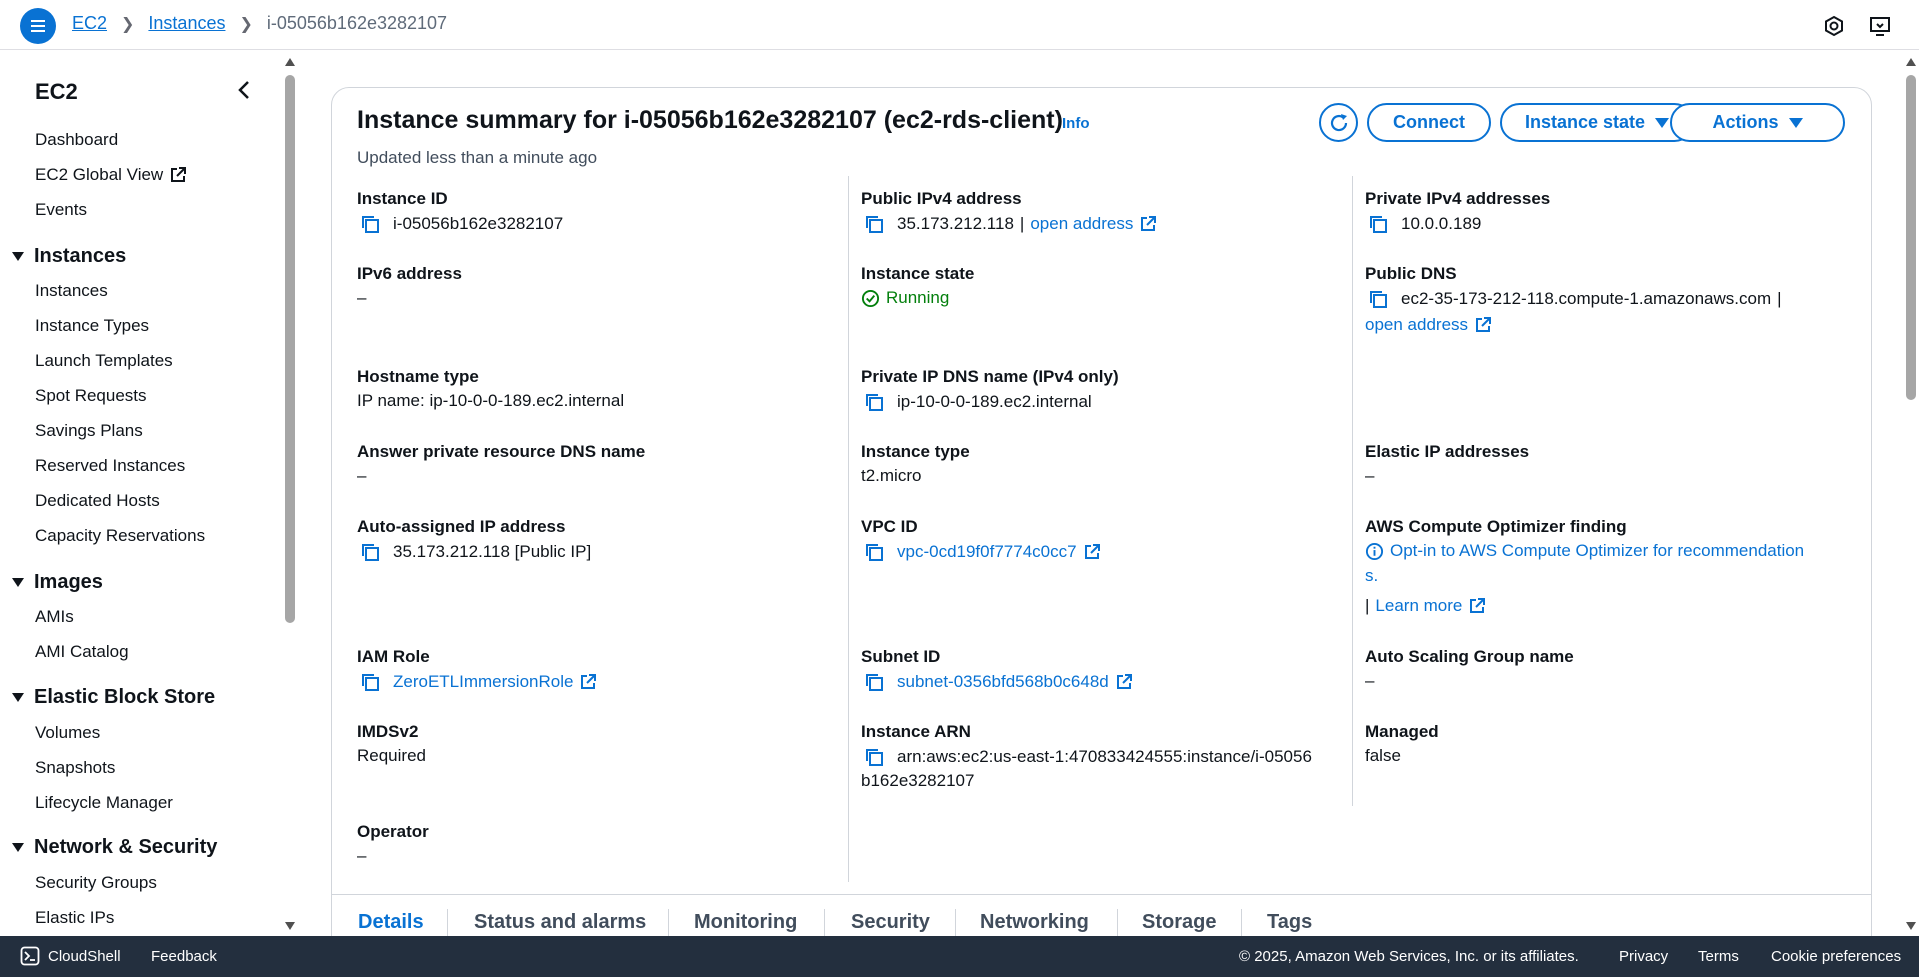  What do you see at coordinates (915, 451) in the screenshot?
I see `instance-type-label: Instance type` at bounding box center [915, 451].